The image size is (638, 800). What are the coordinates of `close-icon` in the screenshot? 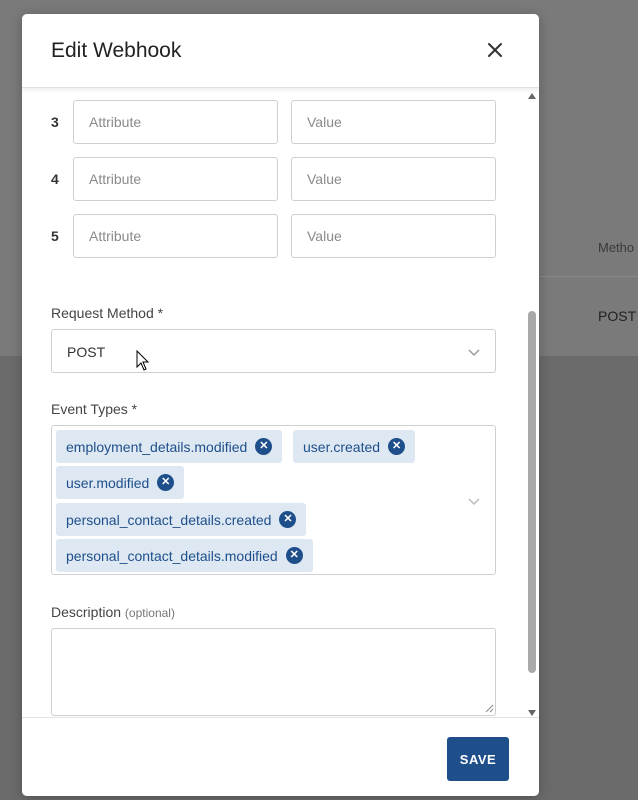 It's located at (495, 50).